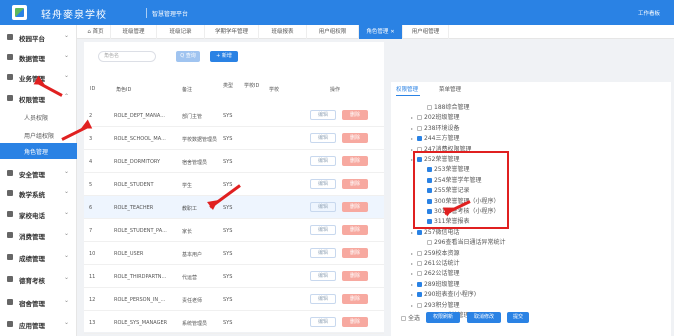 The width and height of the screenshot is (674, 336). Describe the element at coordinates (38, 324) in the screenshot. I see `sidebar-item-apps: 应用管理 ⌄` at that location.